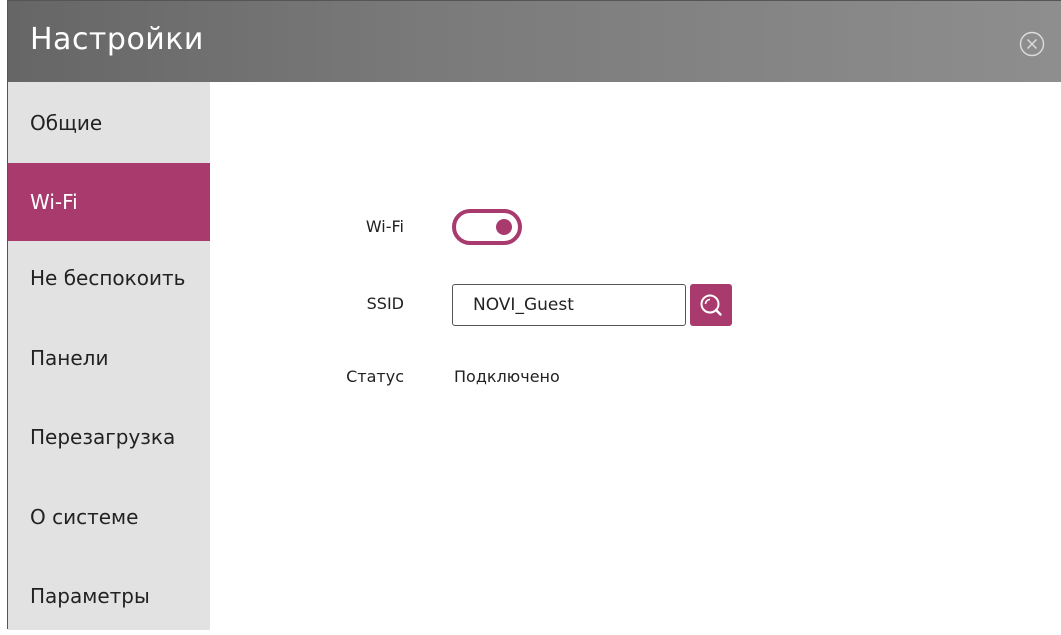 The height and width of the screenshot is (635, 1061). What do you see at coordinates (54, 202) in the screenshot?
I see `sidebar-item-label: Wi-Fi` at bounding box center [54, 202].